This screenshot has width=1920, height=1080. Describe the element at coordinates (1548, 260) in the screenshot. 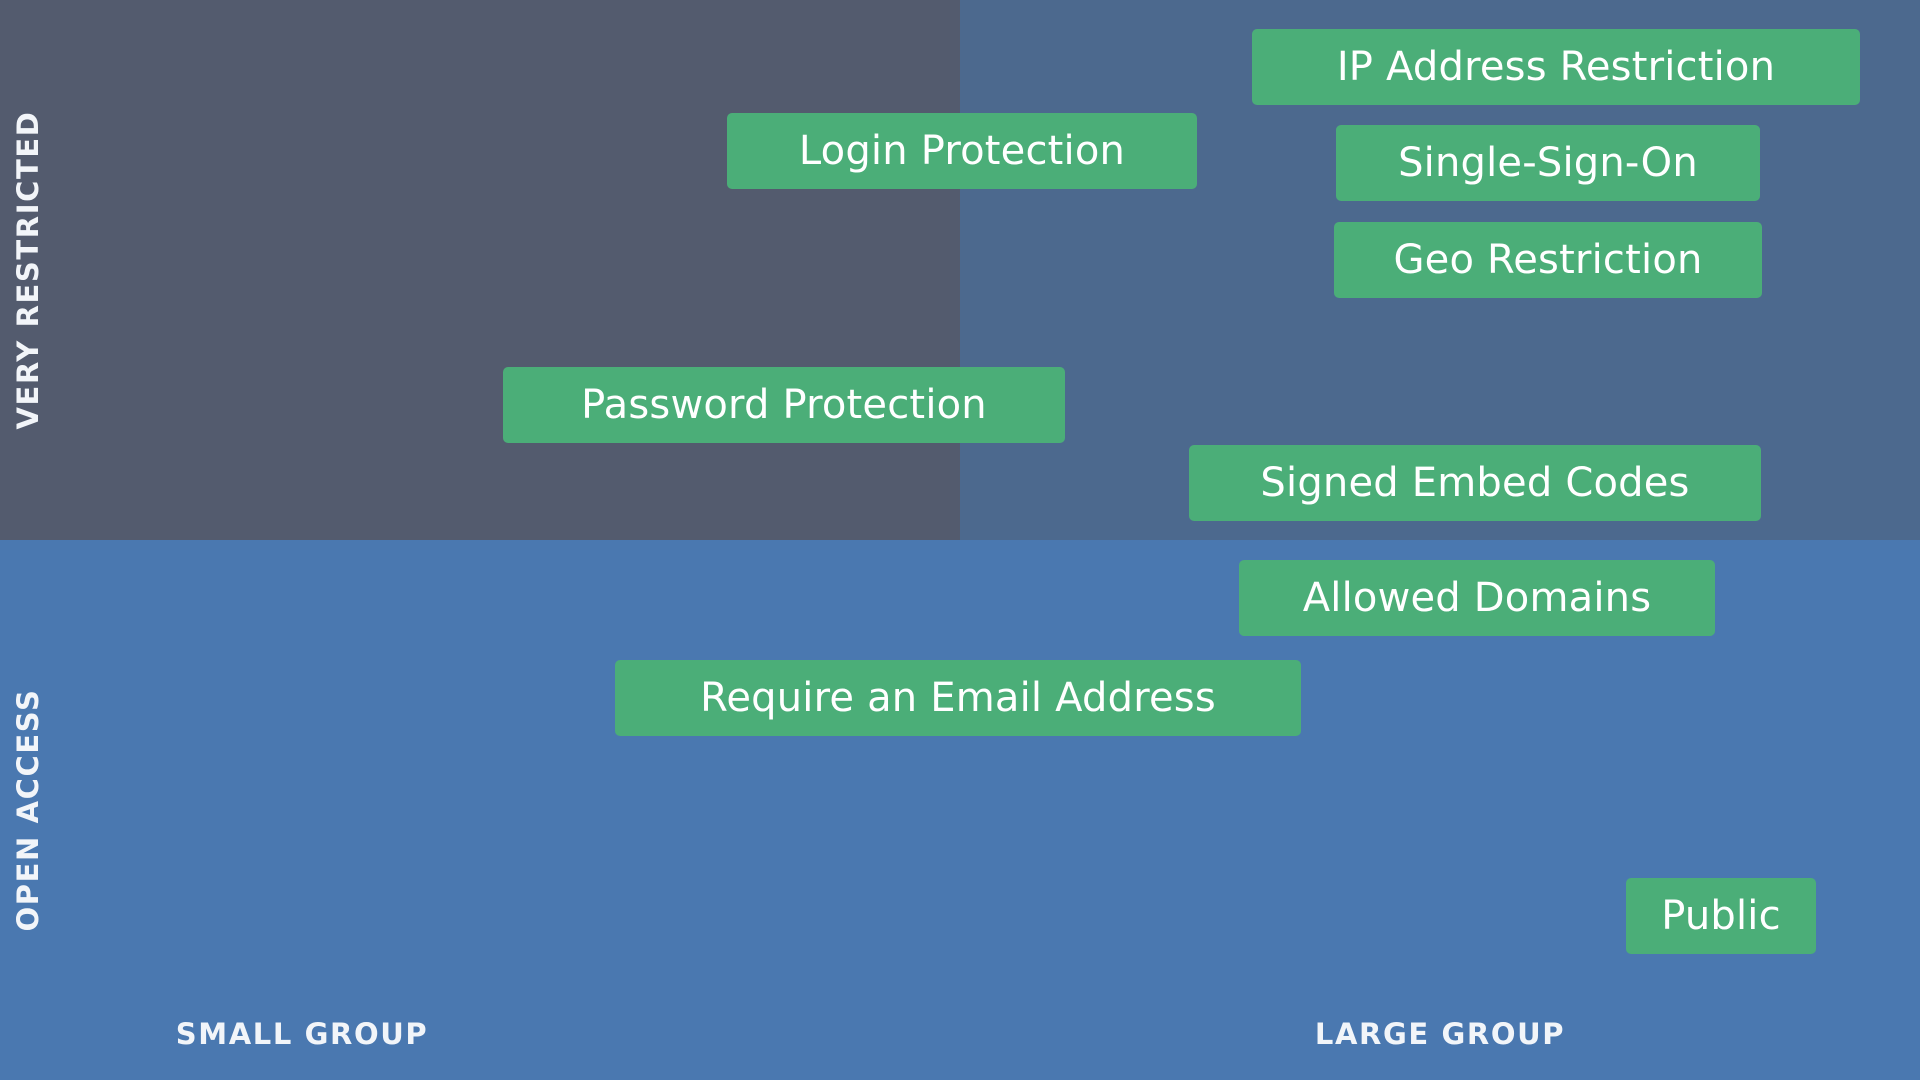

I see `chip-geo-restriction: Geo Restriction` at that location.